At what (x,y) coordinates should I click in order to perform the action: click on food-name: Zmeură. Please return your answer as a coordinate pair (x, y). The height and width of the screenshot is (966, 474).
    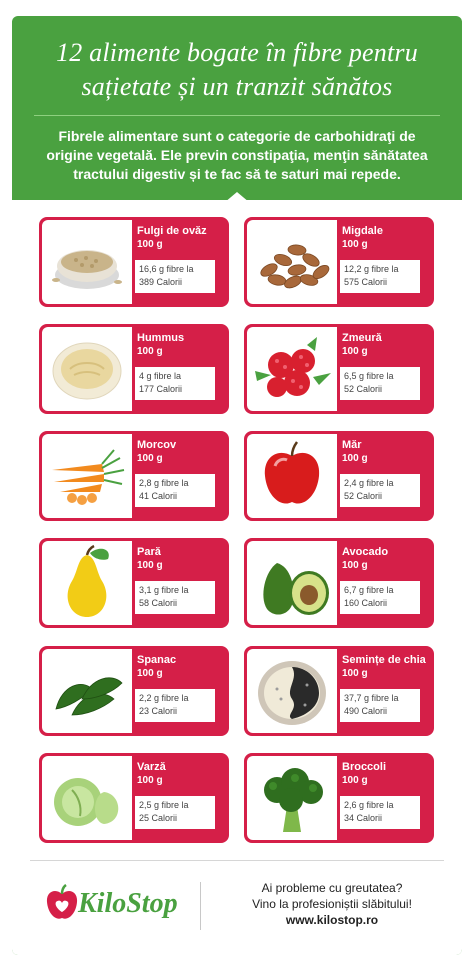
    Looking at the image, I should click on (362, 338).